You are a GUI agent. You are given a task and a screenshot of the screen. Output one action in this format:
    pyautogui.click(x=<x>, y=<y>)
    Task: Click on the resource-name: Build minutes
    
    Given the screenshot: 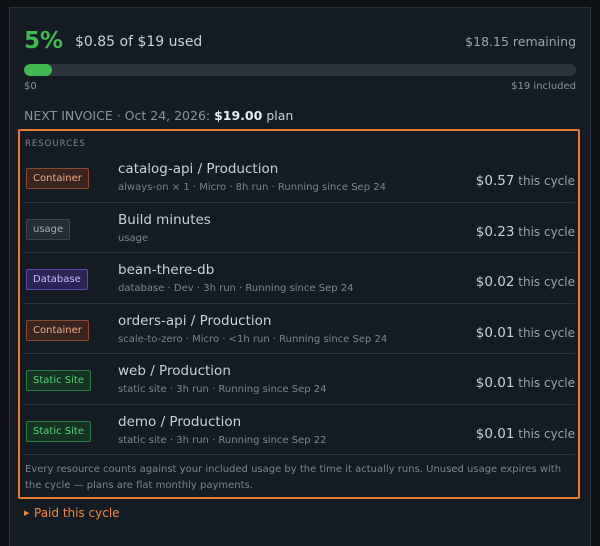 What is the action you would take?
    pyautogui.click(x=164, y=219)
    